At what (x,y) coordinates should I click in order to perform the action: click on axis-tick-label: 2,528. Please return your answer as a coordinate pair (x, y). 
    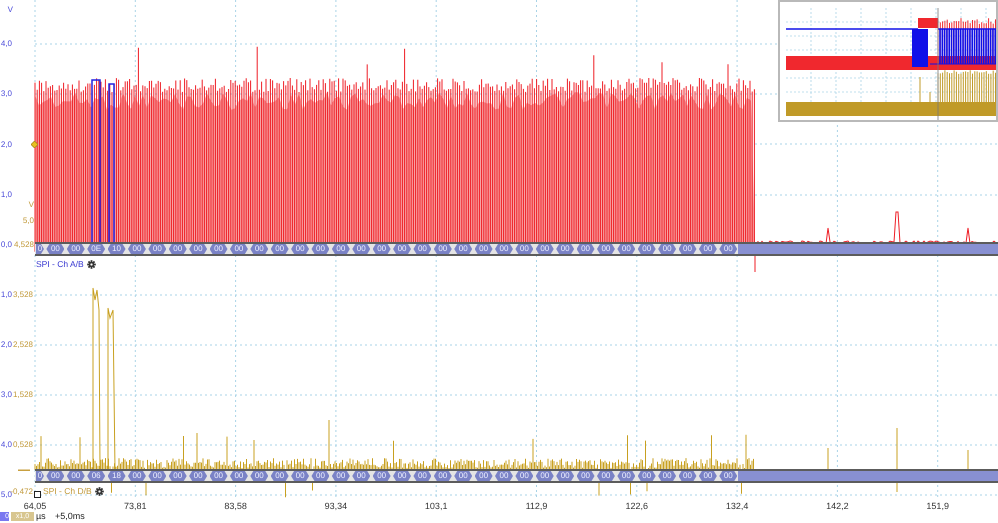
    Looking at the image, I should click on (22, 345).